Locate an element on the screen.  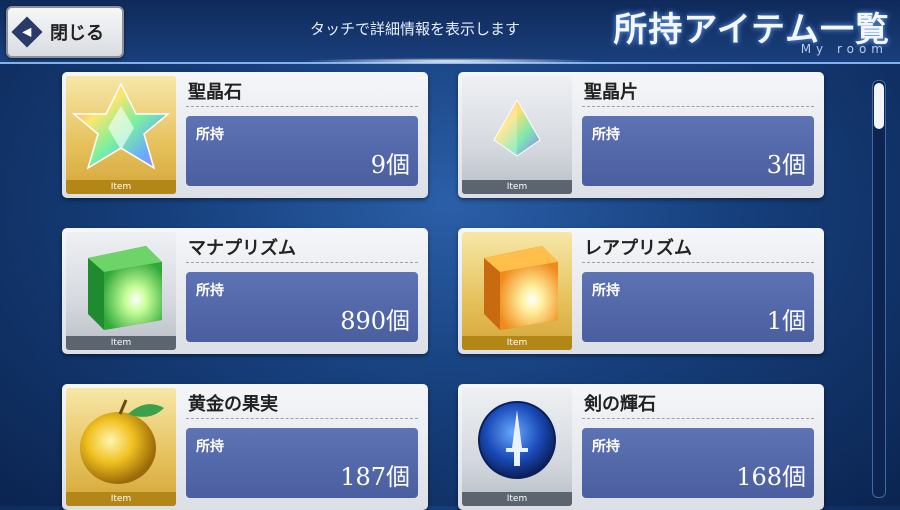
item-card: Item 聖晶片 所持 3個 is located at coordinates (641, 135).